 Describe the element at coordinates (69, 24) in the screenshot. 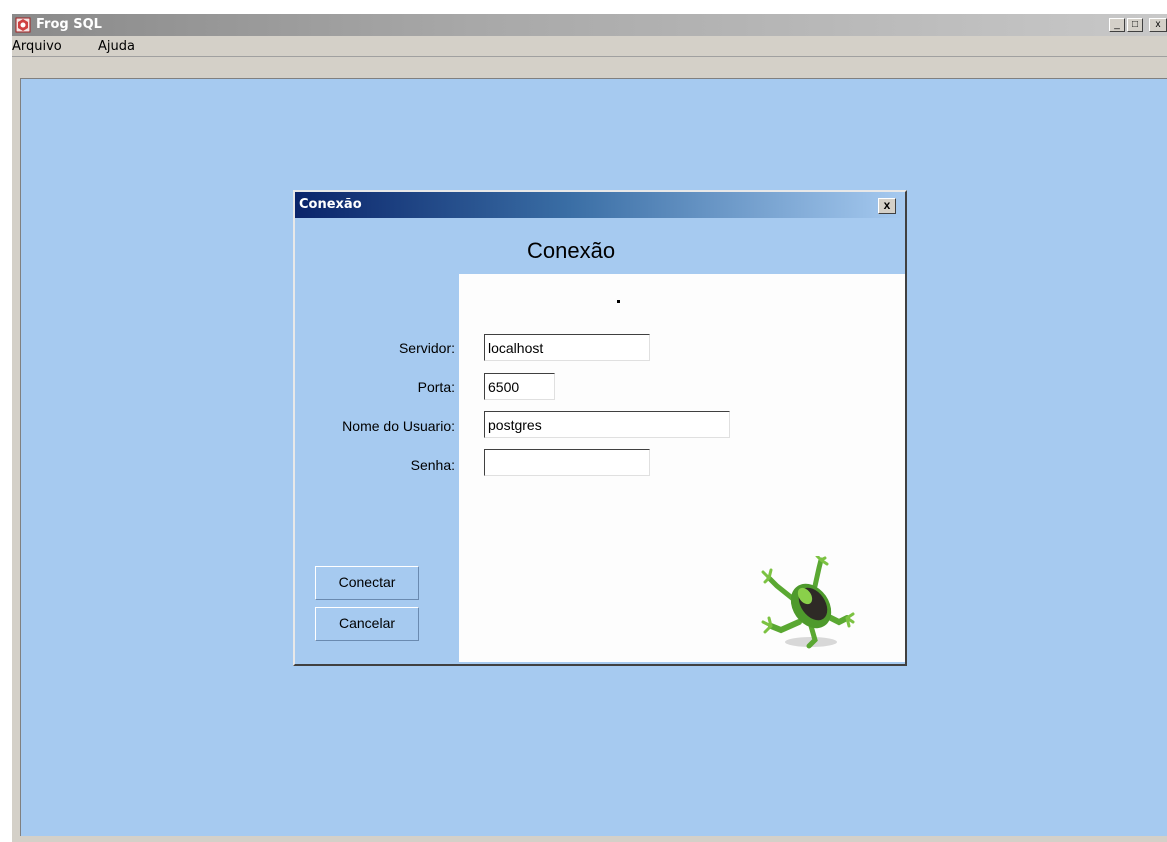

I see `app-title: Frog SQL` at that location.